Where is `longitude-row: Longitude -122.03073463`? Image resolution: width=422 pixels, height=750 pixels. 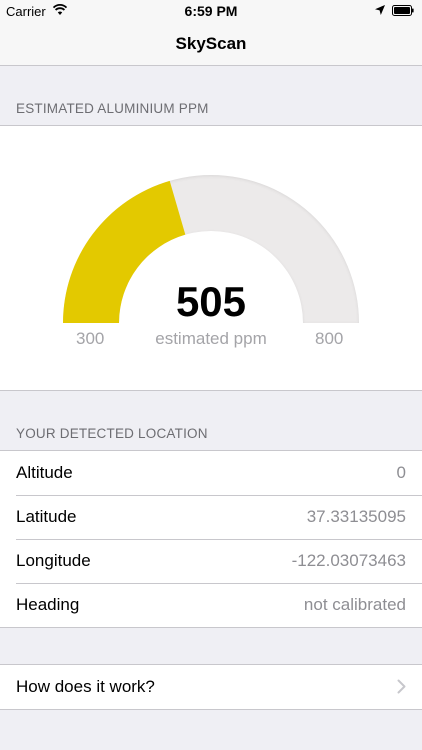 longitude-row: Longitude -122.03073463 is located at coordinates (211, 561).